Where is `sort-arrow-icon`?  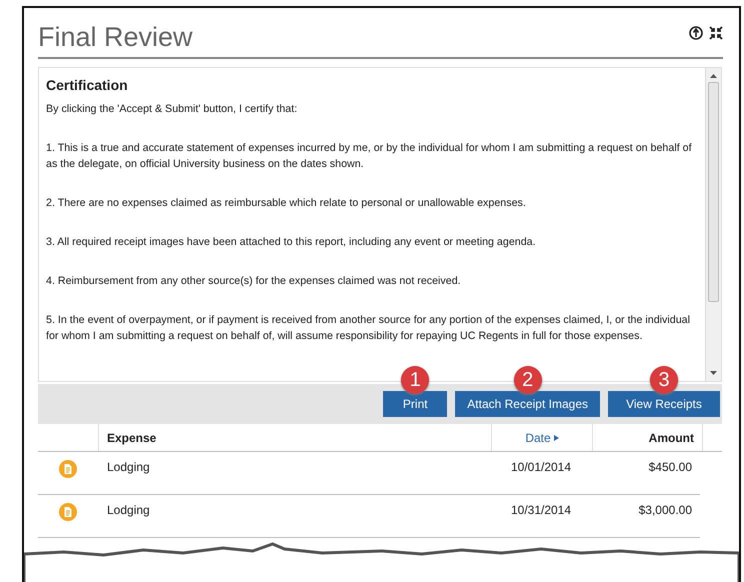
sort-arrow-icon is located at coordinates (556, 437).